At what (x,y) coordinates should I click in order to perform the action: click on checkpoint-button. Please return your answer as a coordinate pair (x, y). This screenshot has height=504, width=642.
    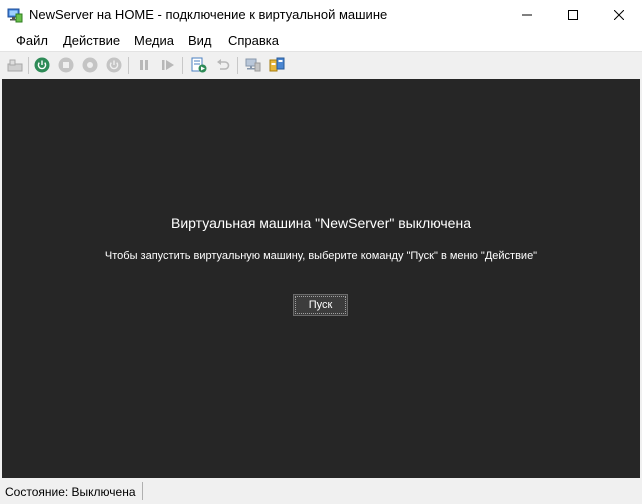
    Looking at the image, I should click on (199, 65).